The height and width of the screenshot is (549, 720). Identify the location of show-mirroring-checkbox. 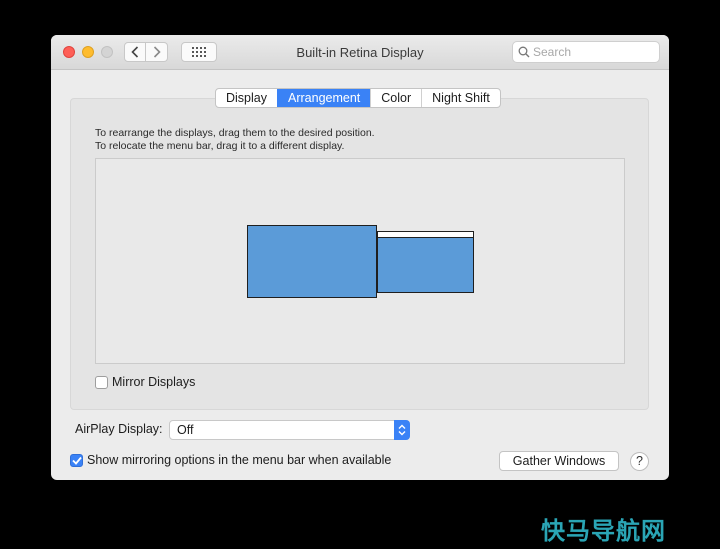
(76, 460).